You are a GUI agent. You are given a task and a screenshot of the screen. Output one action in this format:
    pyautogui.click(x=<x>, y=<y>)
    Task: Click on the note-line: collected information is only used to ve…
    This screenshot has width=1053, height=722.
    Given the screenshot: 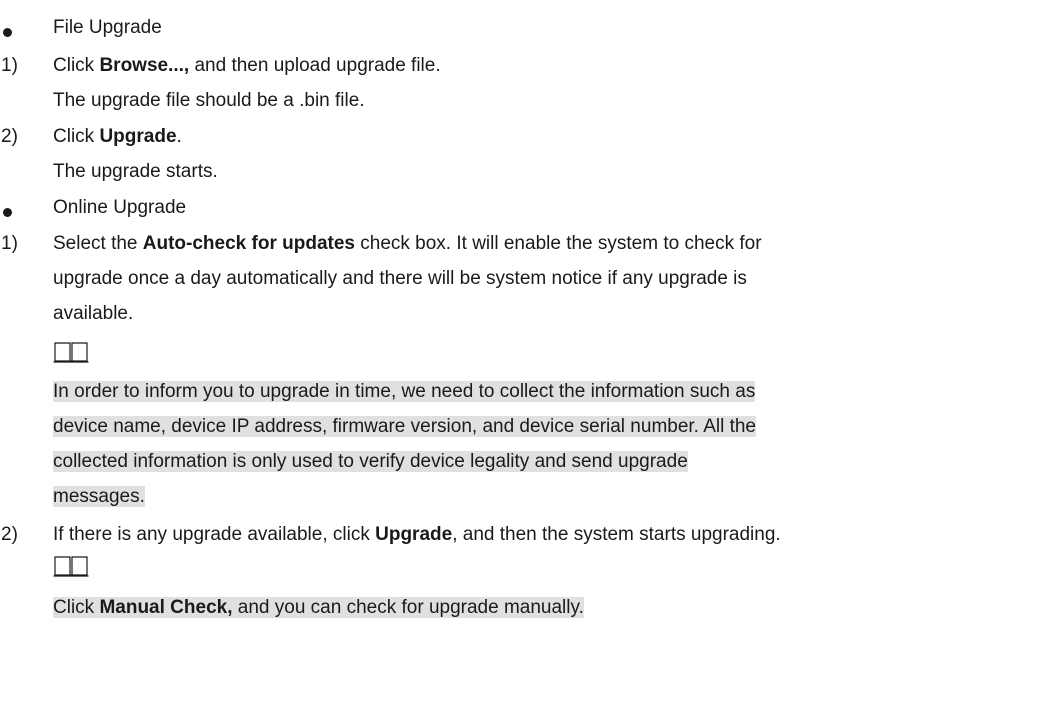 What is the action you would take?
    pyautogui.click(x=370, y=461)
    